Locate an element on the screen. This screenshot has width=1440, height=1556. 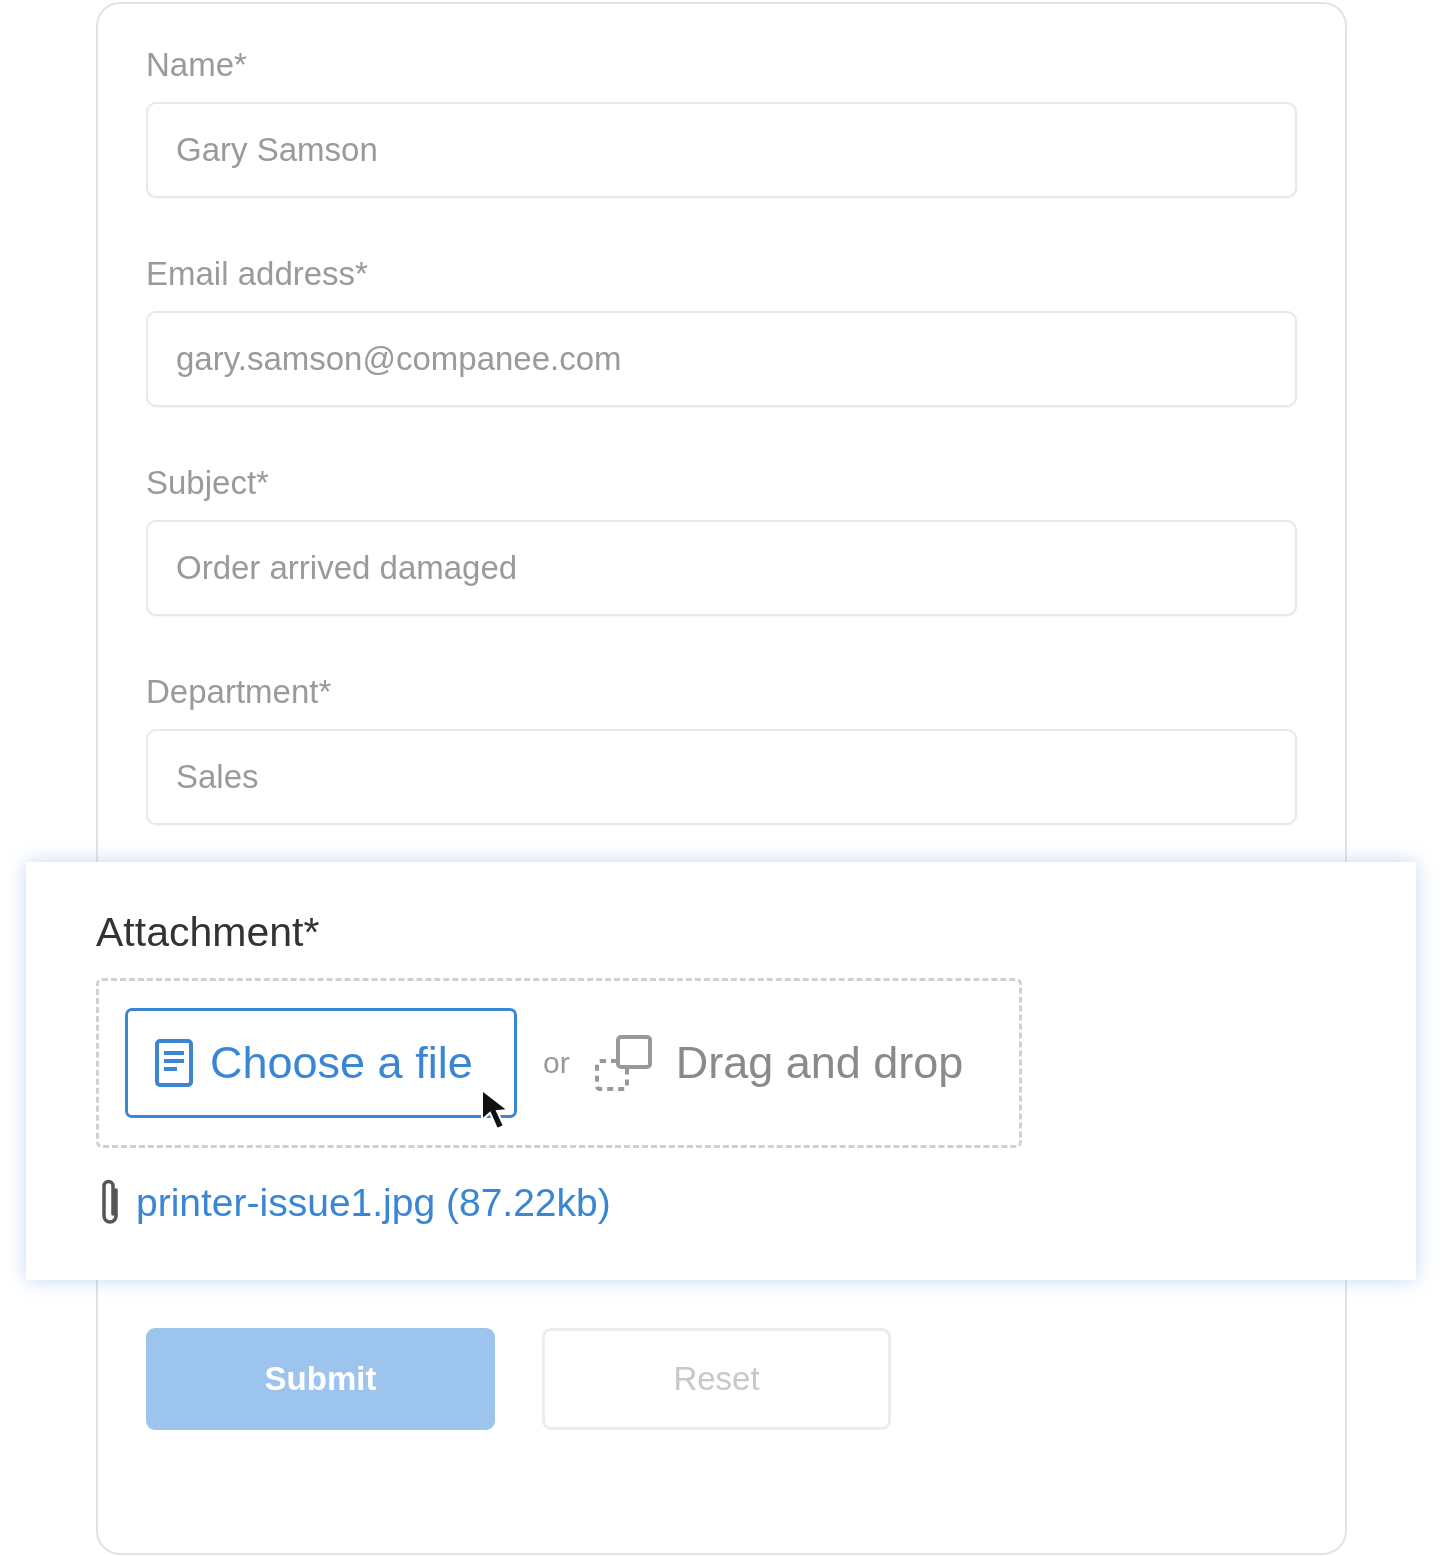
field-label: Name* is located at coordinates (196, 65).